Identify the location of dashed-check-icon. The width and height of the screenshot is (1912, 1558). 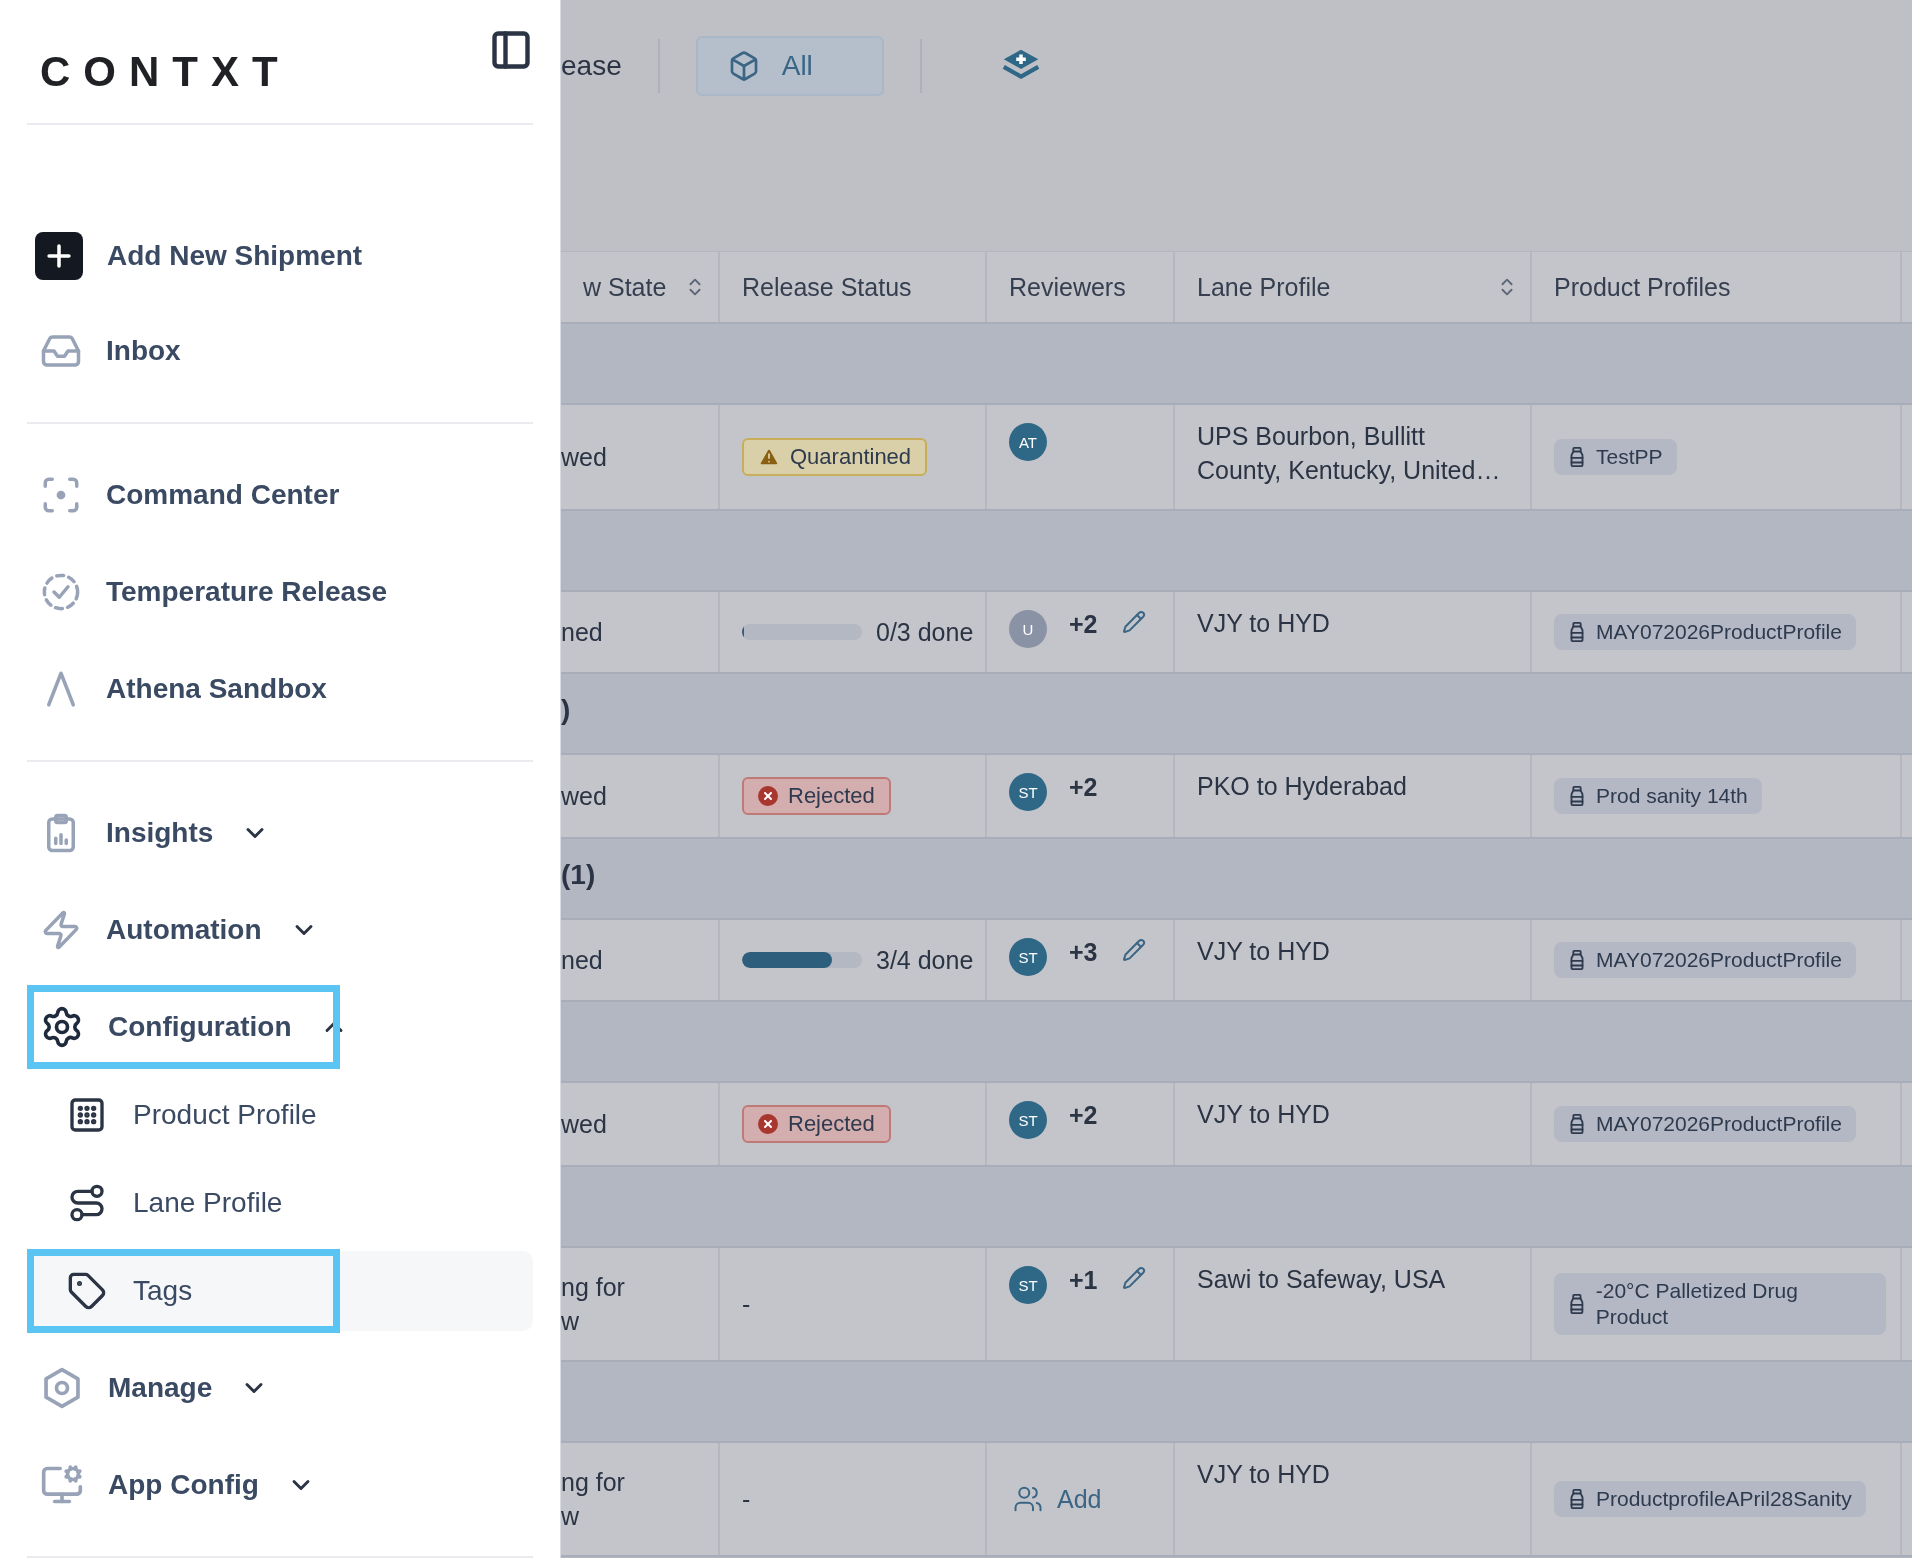
(61, 592).